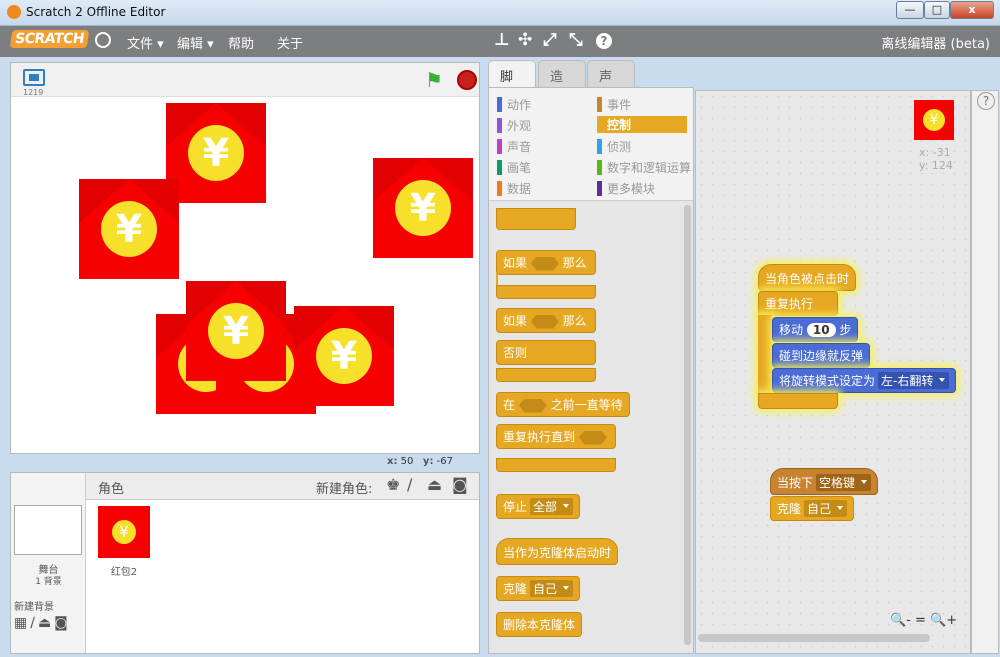  I want to click on scratch-cat-icon, so click(14, 12).